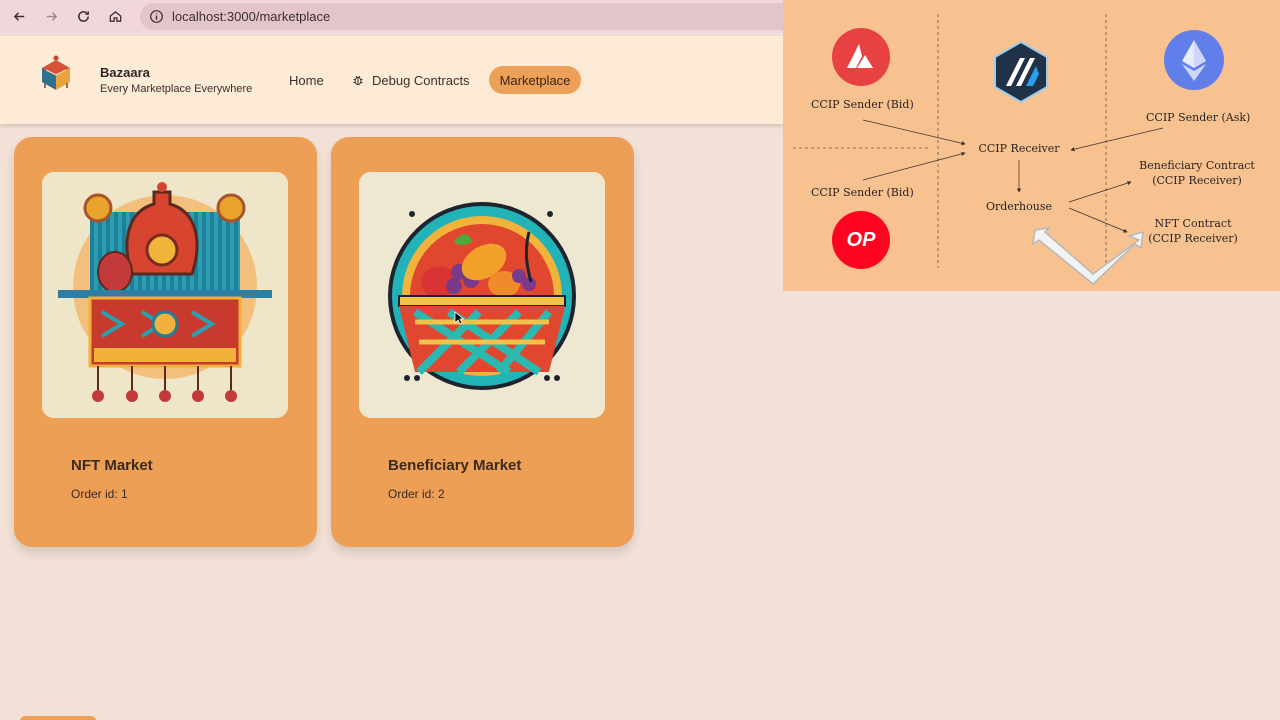 The height and width of the screenshot is (720, 1280). I want to click on back-icon, so click(18, 16).